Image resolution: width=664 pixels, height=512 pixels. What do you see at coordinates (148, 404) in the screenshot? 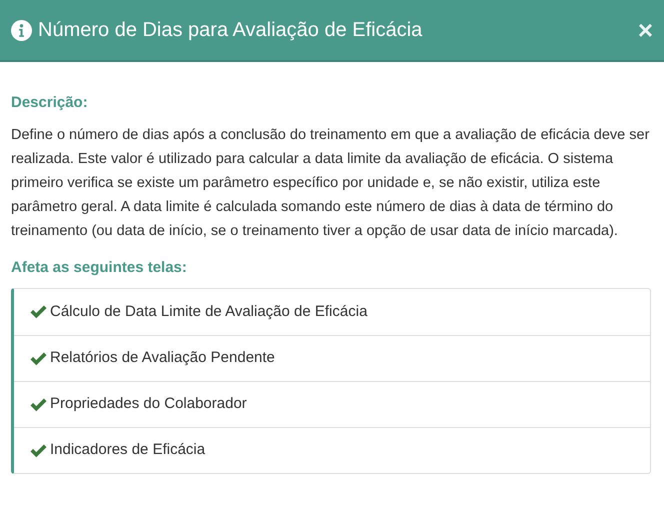
I see `affected-screen: Propriedades do Colaborador` at bounding box center [148, 404].